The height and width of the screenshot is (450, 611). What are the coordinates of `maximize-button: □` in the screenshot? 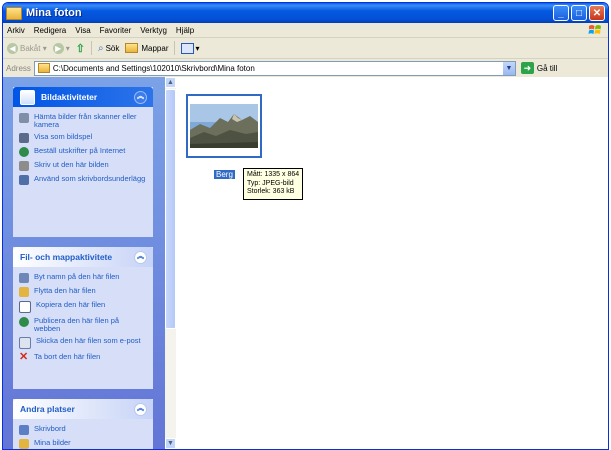 It's located at (579, 13).